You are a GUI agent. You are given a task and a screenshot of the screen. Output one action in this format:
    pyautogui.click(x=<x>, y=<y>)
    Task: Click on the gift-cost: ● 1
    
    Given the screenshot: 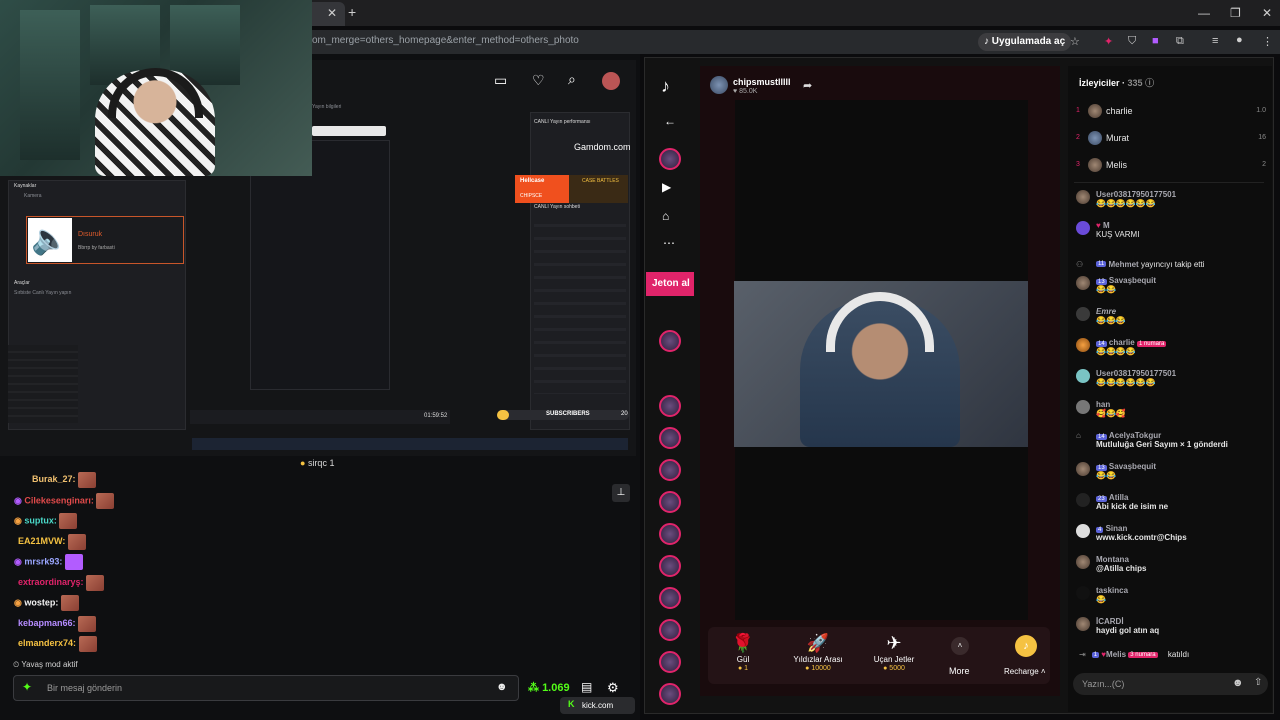 What is the action you would take?
    pyautogui.click(x=743, y=668)
    